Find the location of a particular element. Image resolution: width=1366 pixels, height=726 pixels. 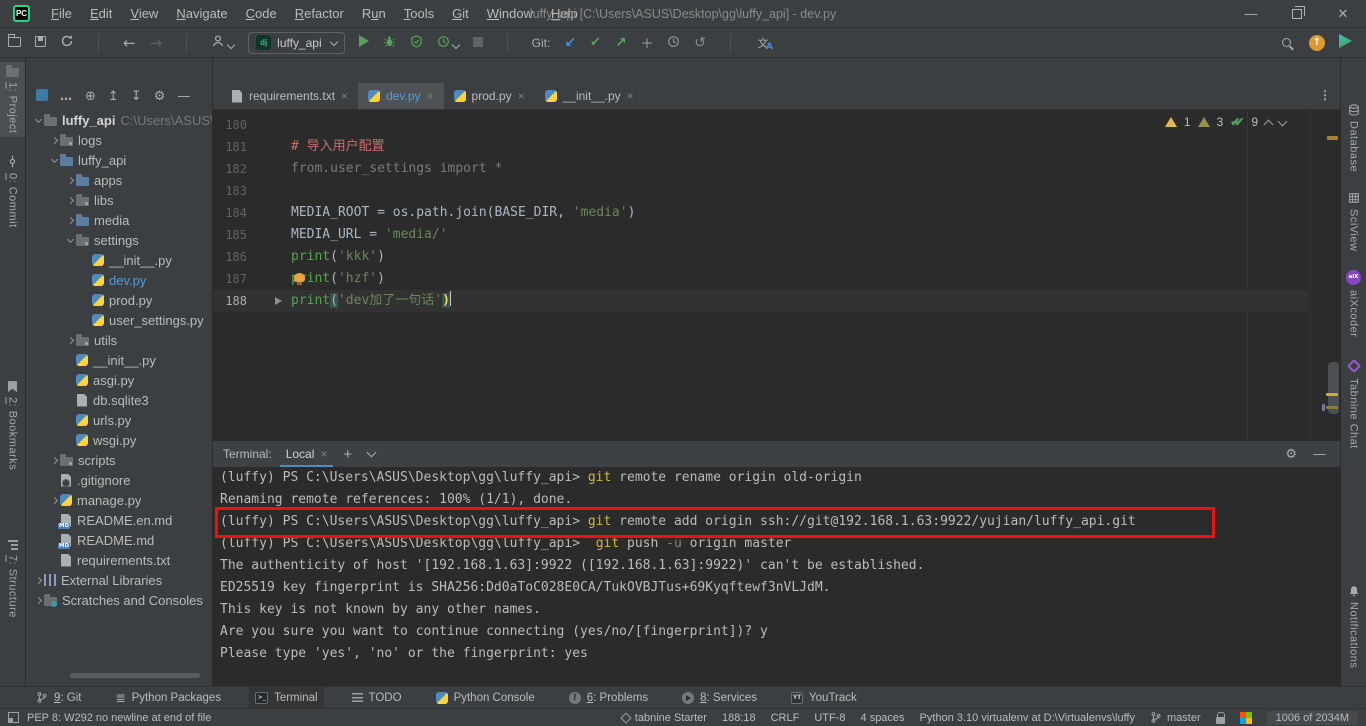

window-close-button: ✕ is located at coordinates (1343, 13).